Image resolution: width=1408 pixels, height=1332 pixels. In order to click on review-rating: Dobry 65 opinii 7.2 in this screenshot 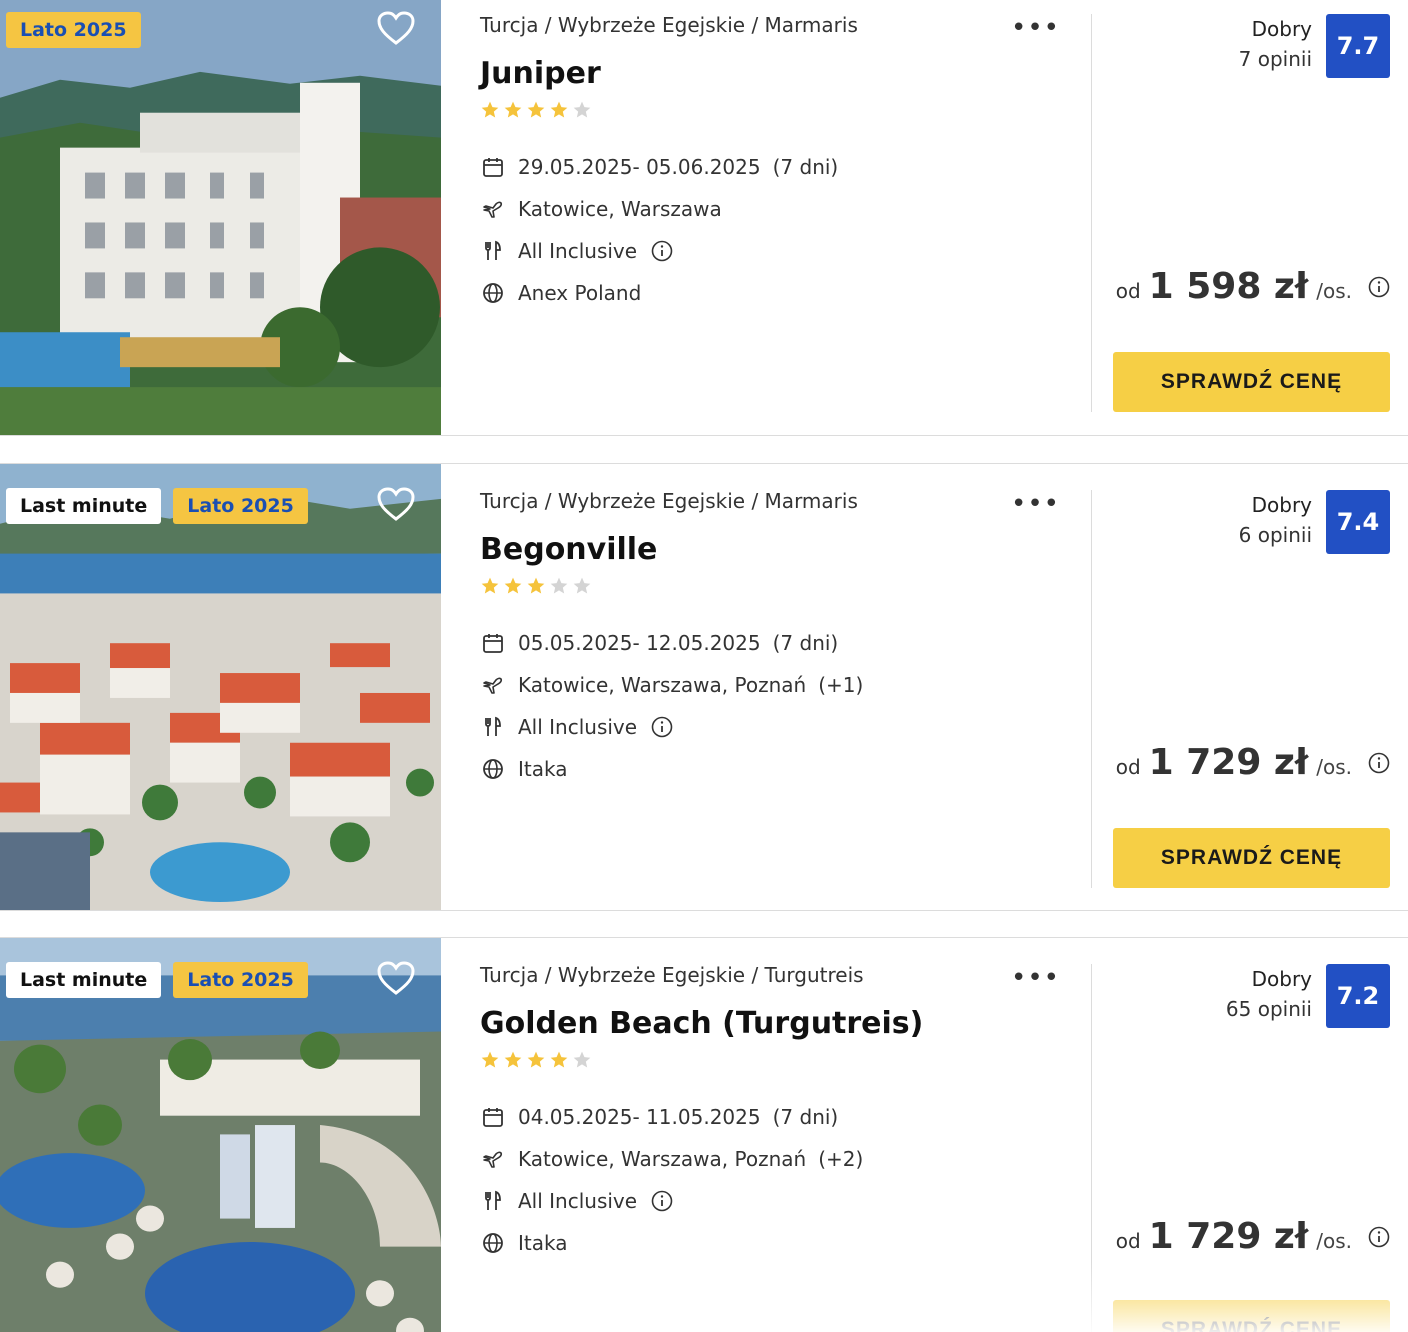, I will do `click(1308, 996)`.